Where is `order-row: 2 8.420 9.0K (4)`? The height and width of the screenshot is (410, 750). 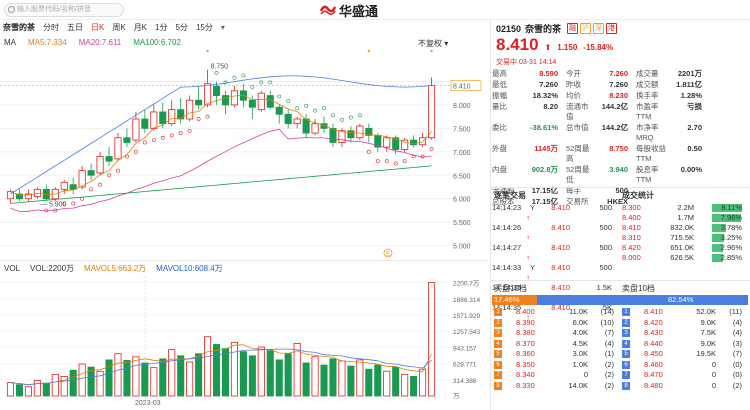 order-row: 2 8.420 9.0K (4) is located at coordinates (684, 323).